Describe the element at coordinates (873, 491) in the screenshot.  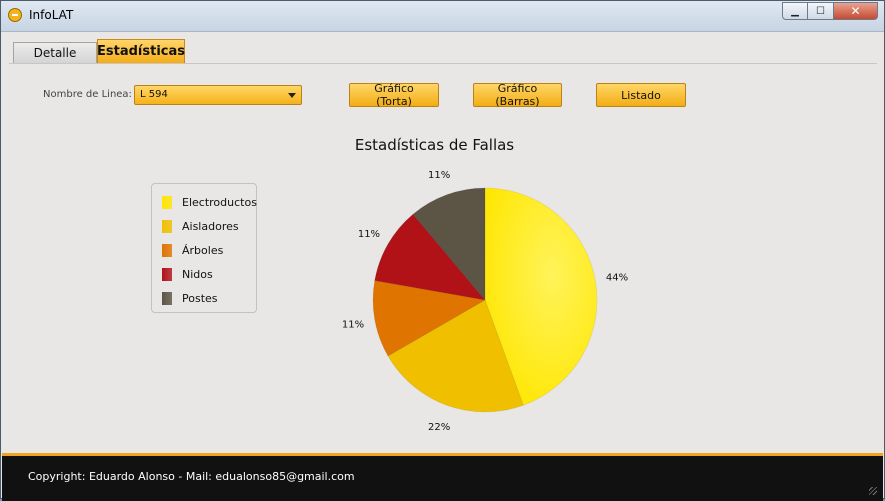
I see `resize-grip-icon` at that location.